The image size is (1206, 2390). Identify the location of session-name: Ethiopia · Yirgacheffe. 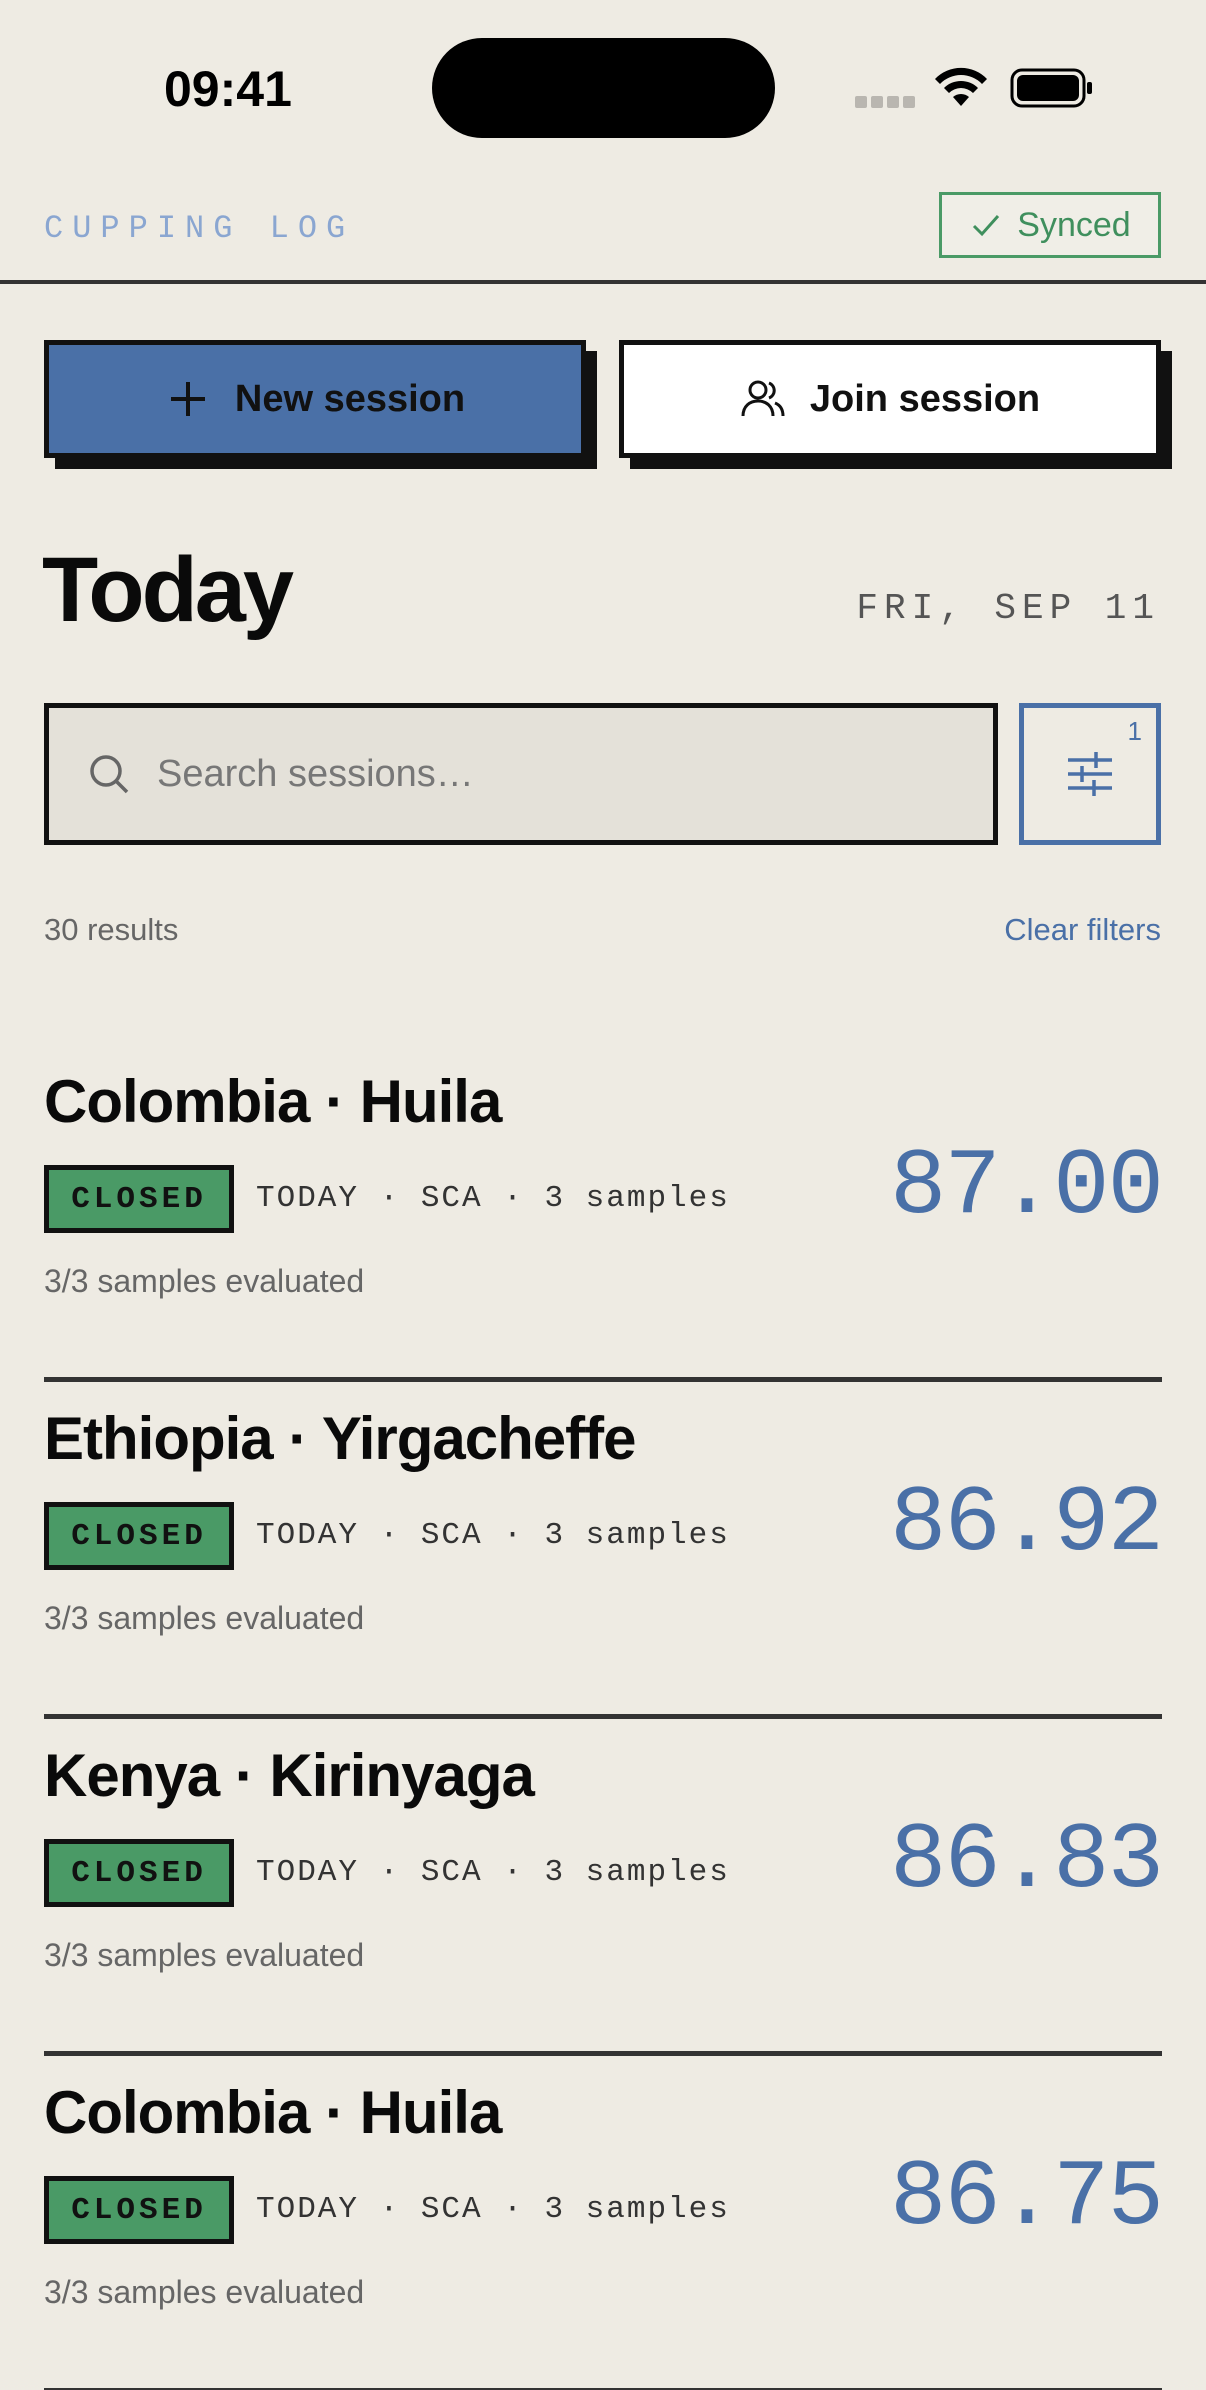
(340, 1438).